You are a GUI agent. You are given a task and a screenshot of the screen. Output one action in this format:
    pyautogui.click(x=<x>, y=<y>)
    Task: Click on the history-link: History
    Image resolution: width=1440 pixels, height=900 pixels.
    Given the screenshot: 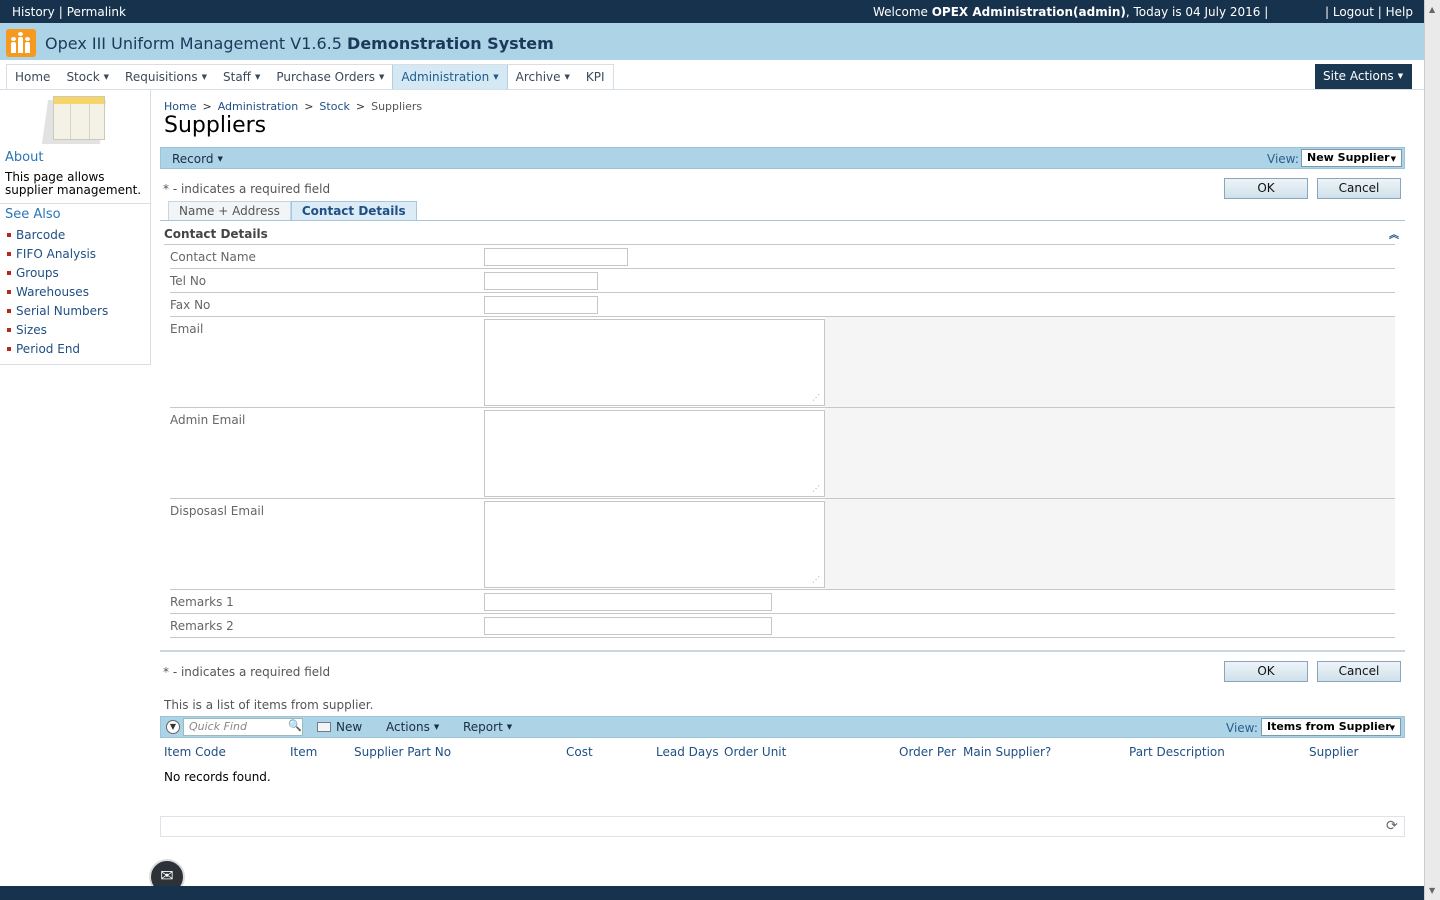 What is the action you would take?
    pyautogui.click(x=33, y=12)
    